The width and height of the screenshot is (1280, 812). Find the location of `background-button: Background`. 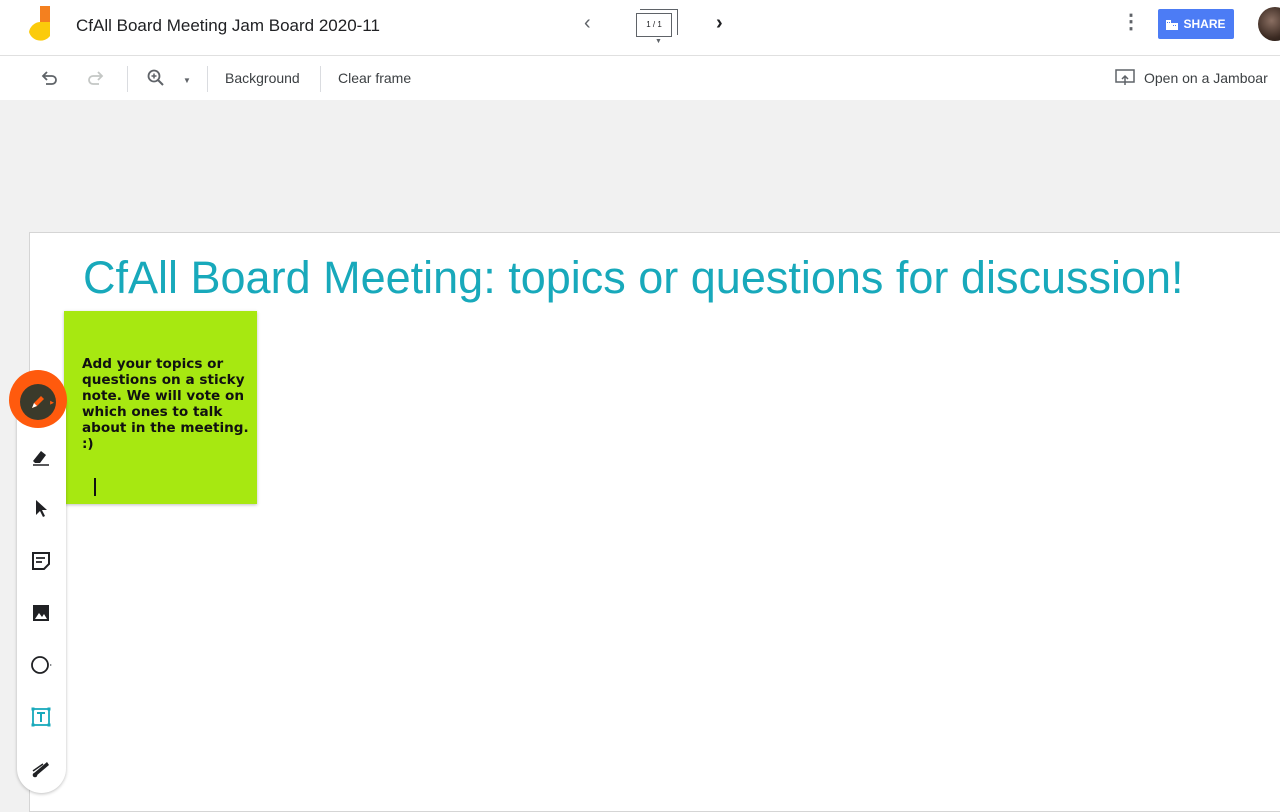

background-button: Background is located at coordinates (262, 78).